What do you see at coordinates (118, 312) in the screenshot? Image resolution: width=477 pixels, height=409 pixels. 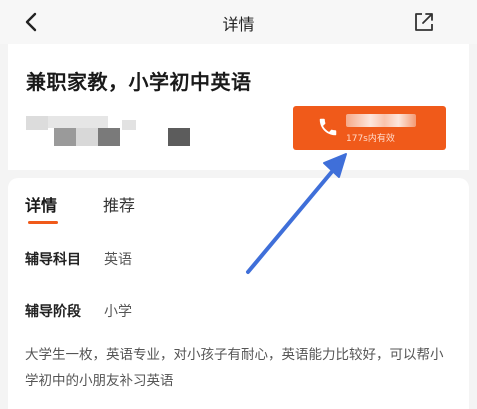 I see `stage-value: 小学` at bounding box center [118, 312].